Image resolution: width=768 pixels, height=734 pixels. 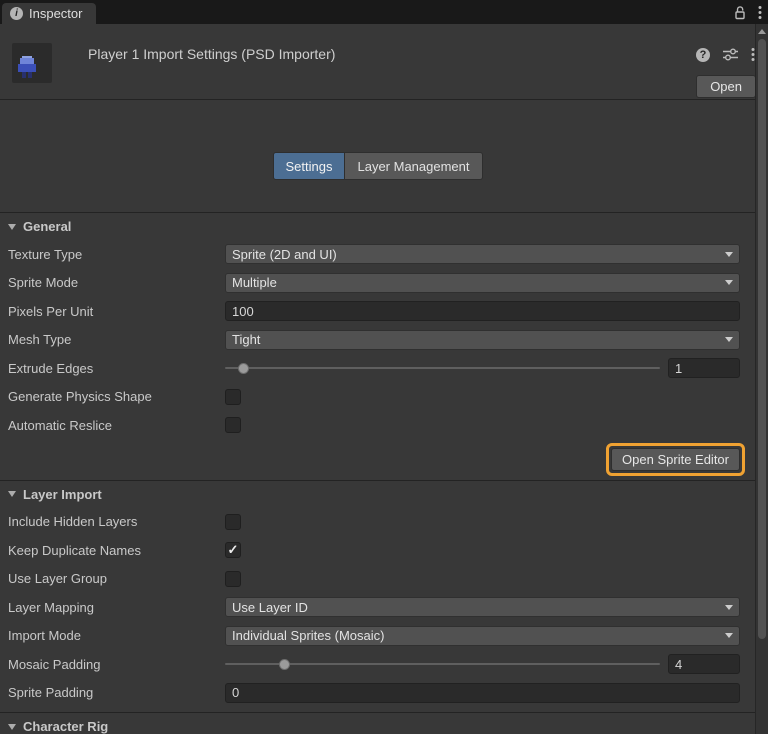 I want to click on tab-settings: Settings, so click(x=309, y=166).